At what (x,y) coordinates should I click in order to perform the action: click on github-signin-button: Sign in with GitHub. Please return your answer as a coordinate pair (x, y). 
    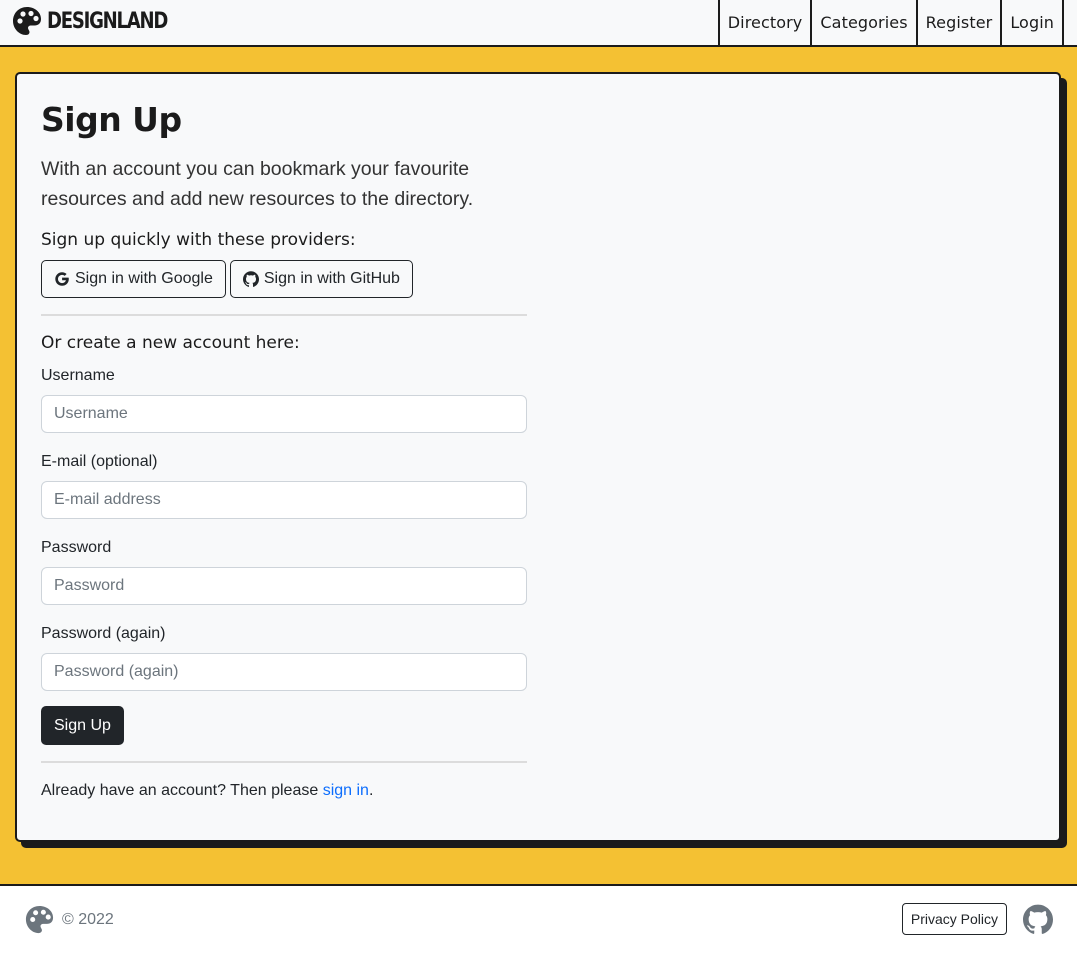
    Looking at the image, I should click on (321, 279).